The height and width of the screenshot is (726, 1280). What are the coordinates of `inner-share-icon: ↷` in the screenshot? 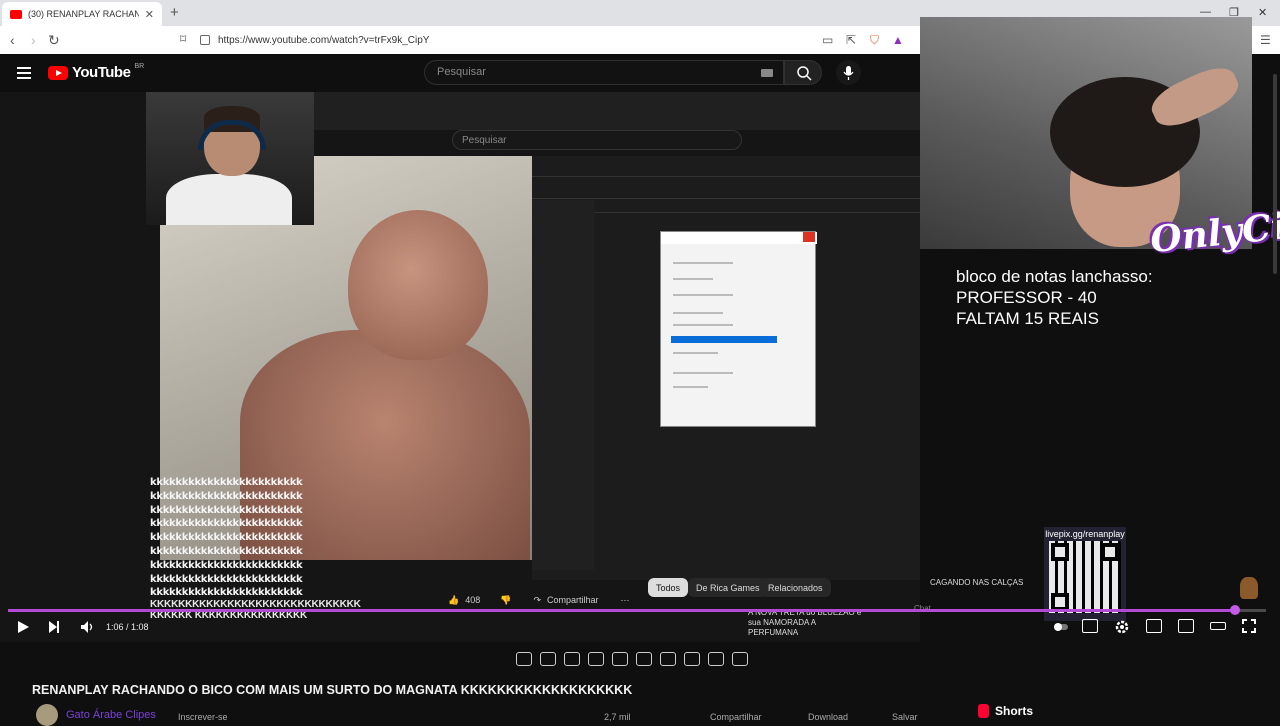 It's located at (537, 599).